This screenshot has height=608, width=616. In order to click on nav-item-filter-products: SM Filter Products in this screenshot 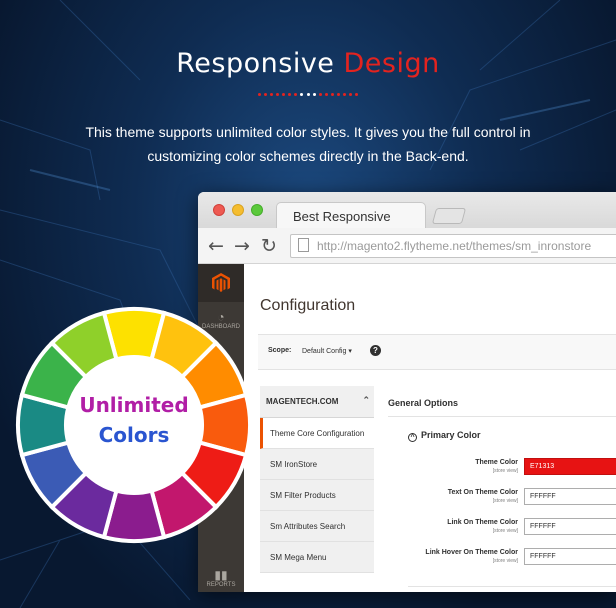, I will do `click(317, 495)`.